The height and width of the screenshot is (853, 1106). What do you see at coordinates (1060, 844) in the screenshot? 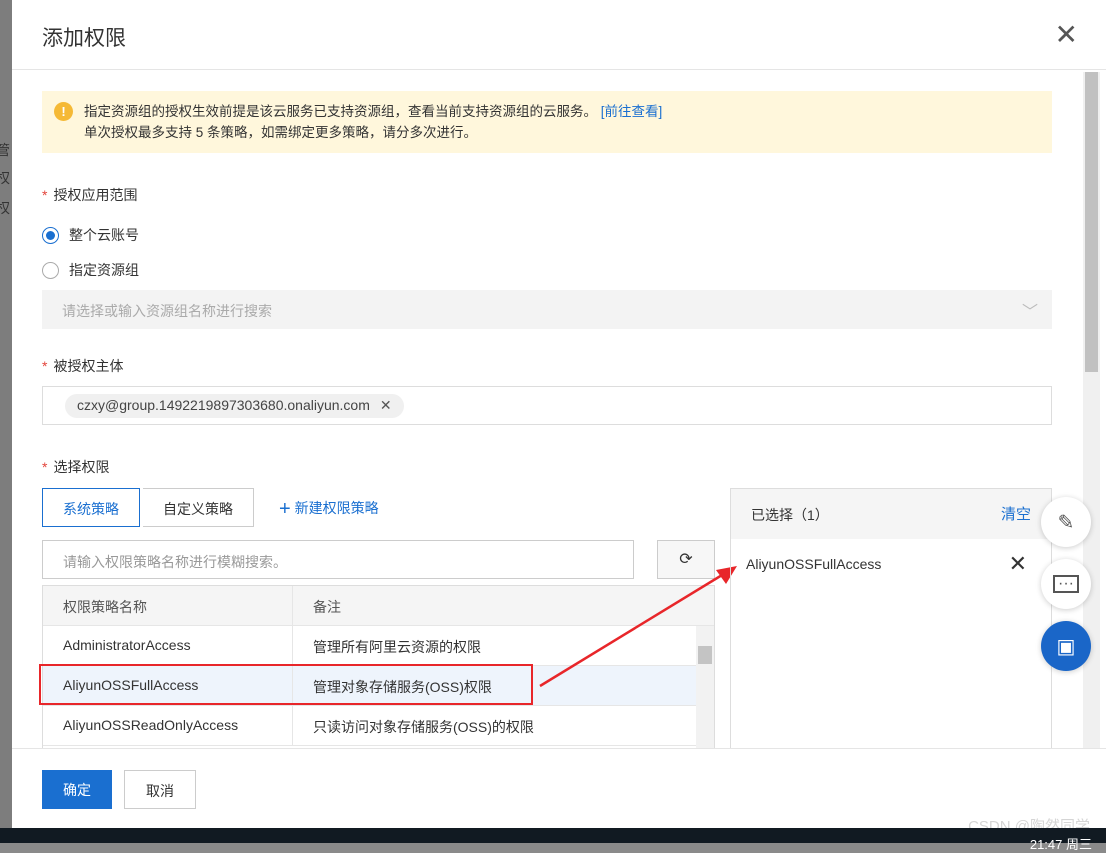
I see `clock: 21:47 周三` at bounding box center [1060, 844].